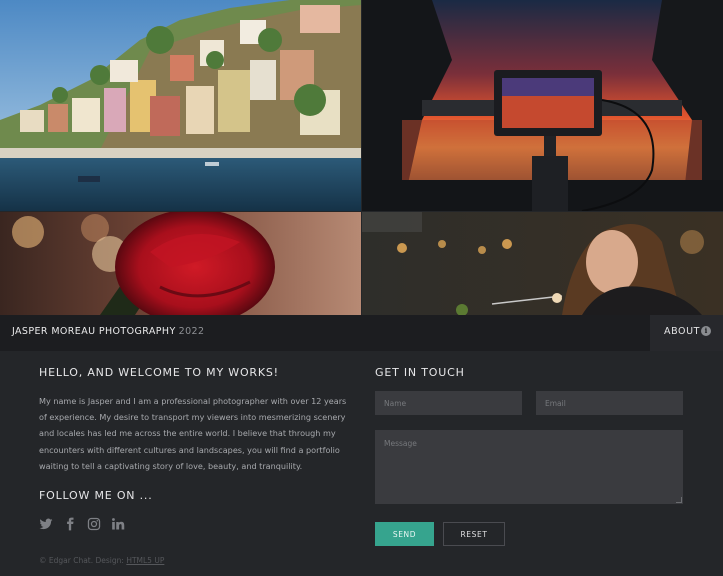 Image resolution: width=723 pixels, height=576 pixels. I want to click on send-button: SEND, so click(404, 534).